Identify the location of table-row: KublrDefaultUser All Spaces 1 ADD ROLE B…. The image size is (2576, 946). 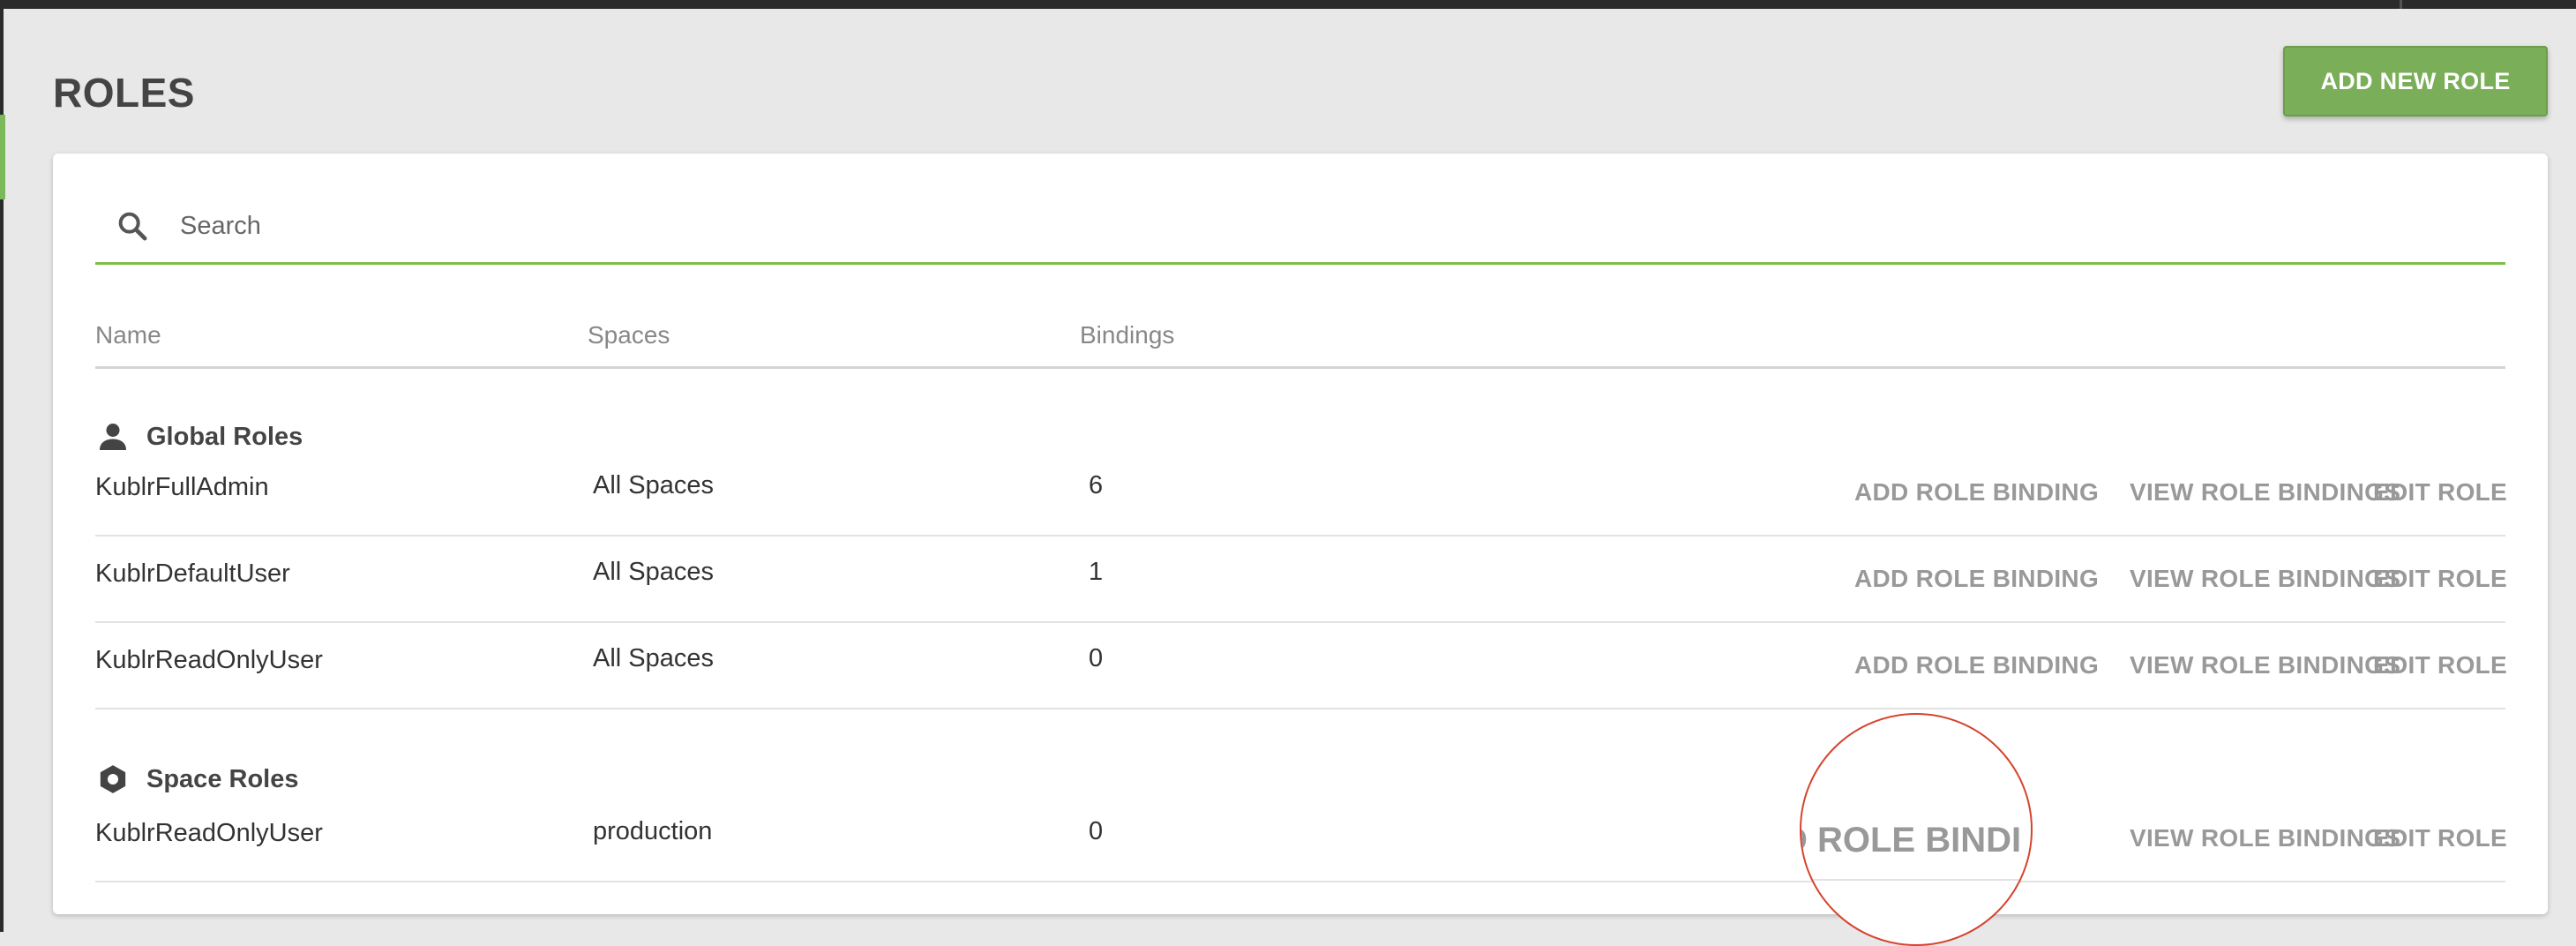
(1301, 580).